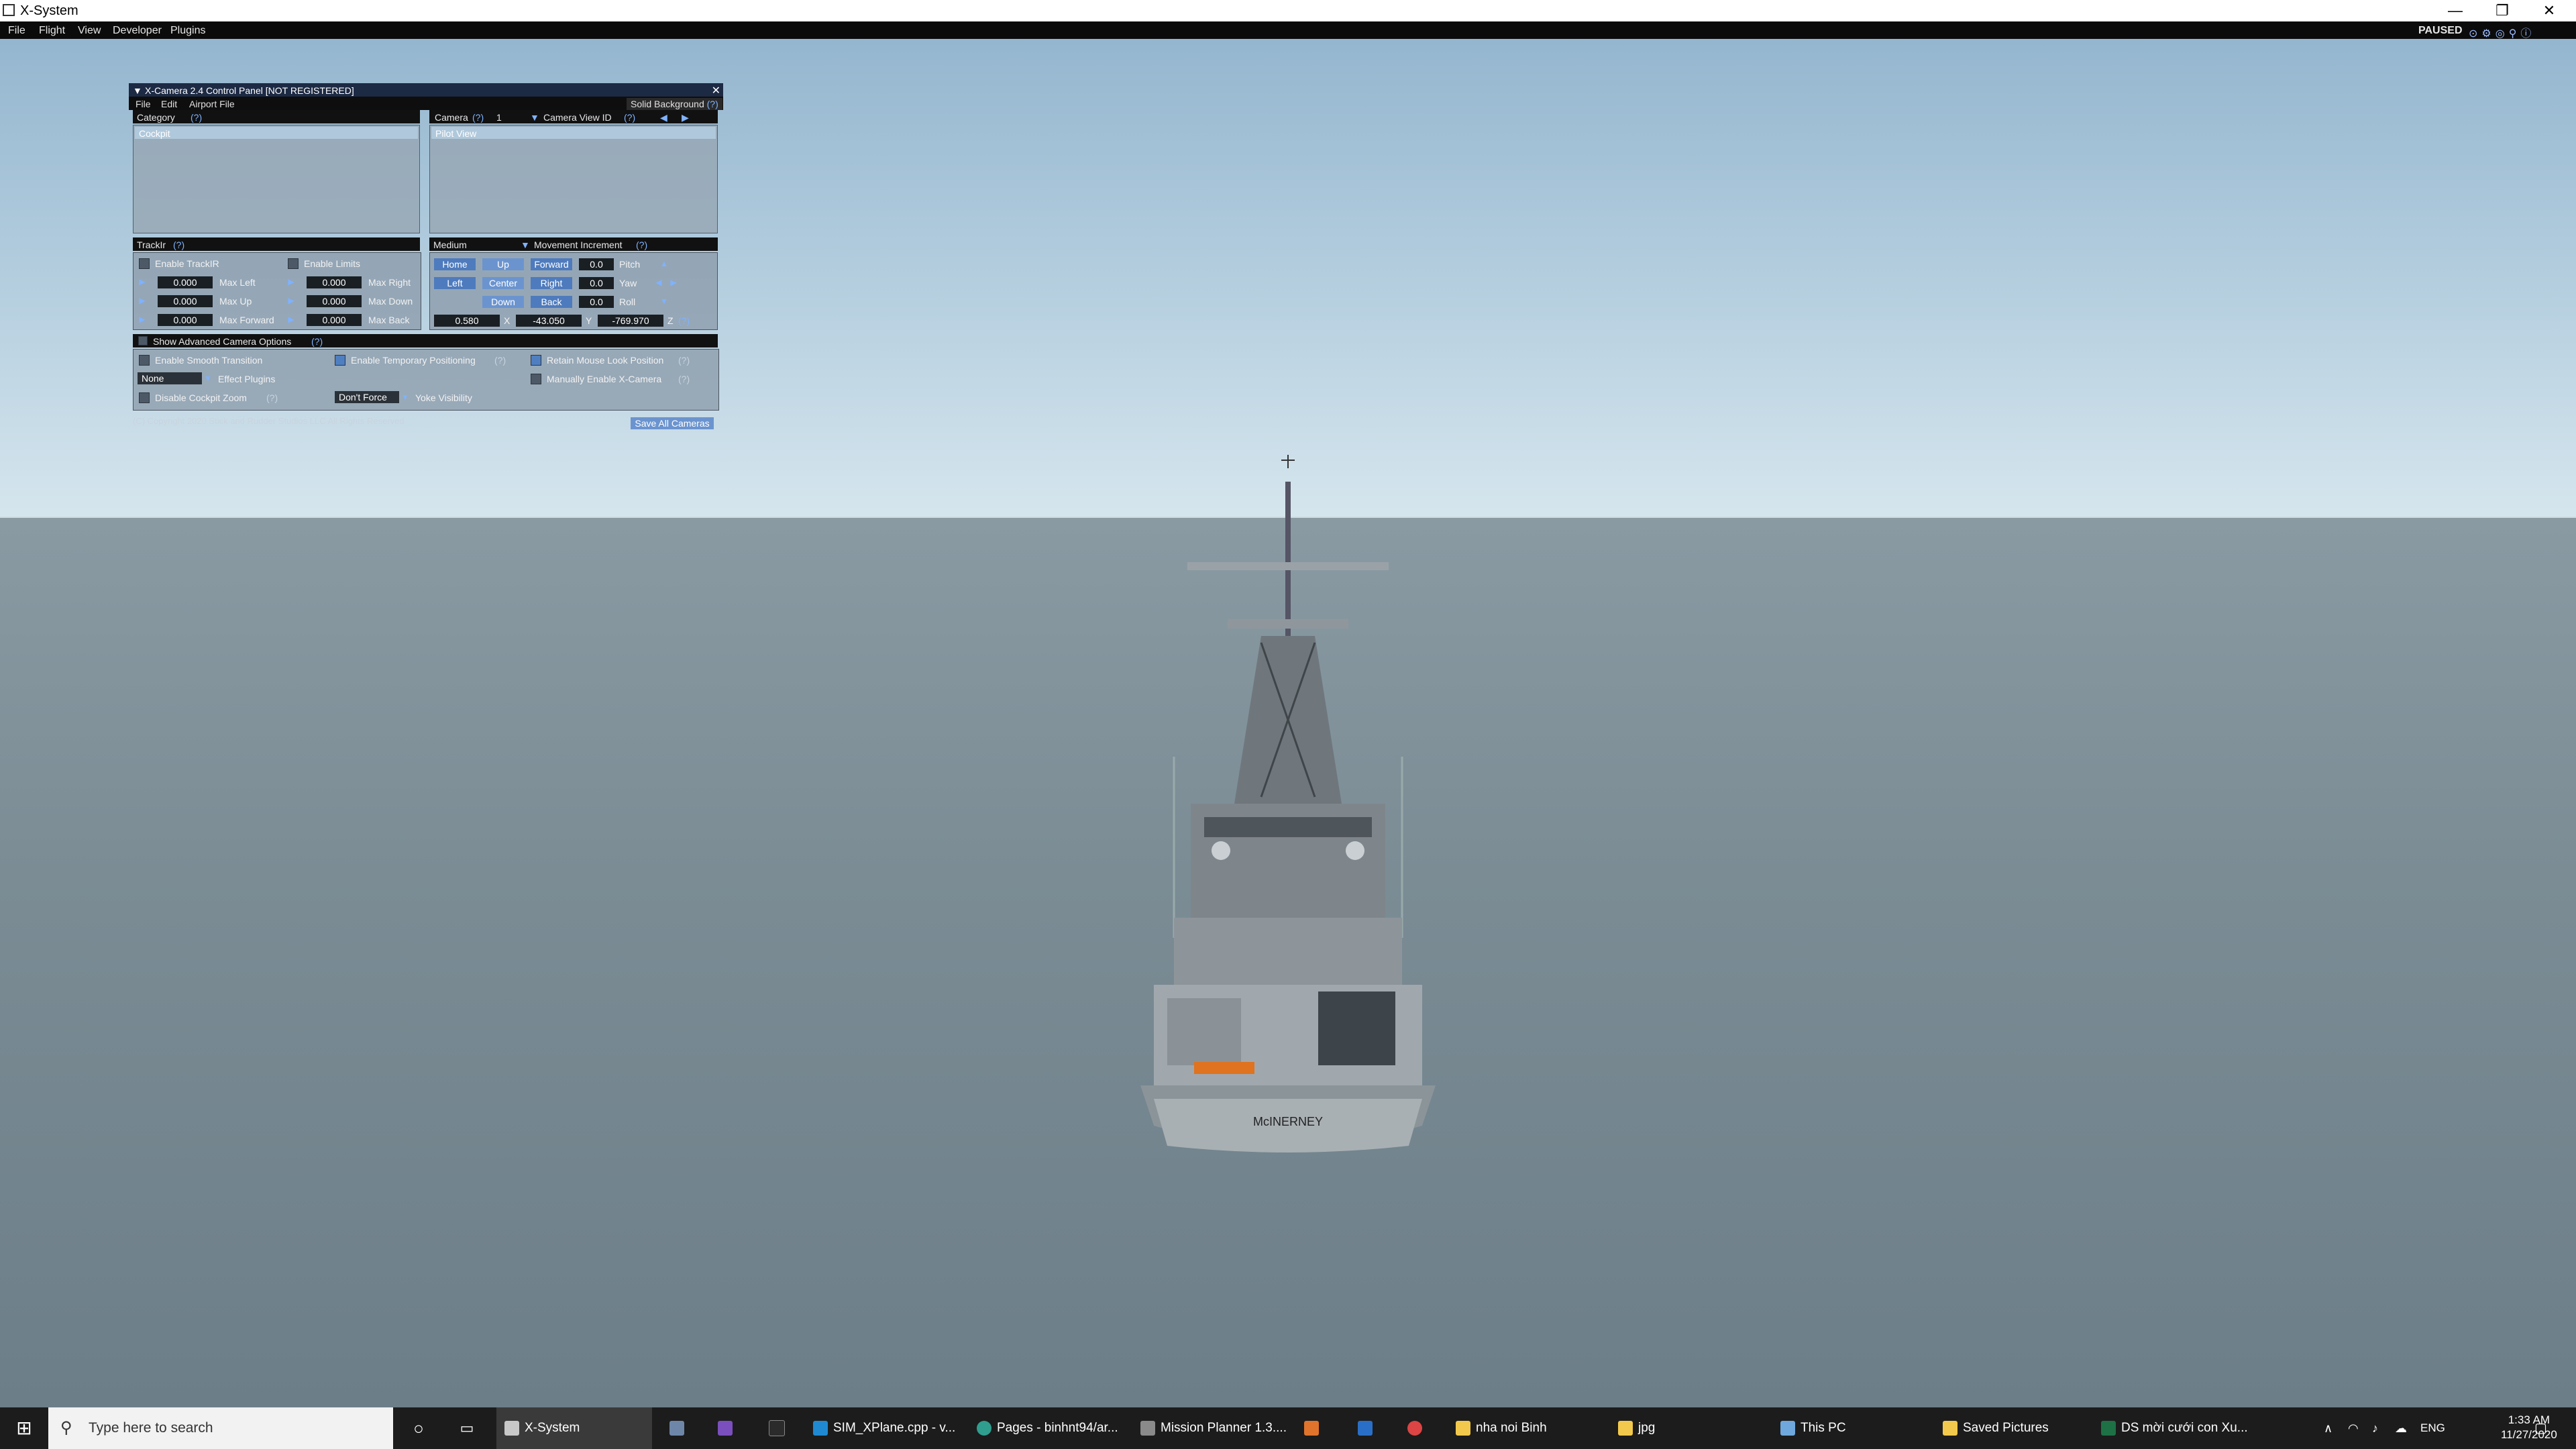 The height and width of the screenshot is (1449, 2576). Describe the element at coordinates (1692, 1428) in the screenshot. I see `taskbar-item-folder-jpg: jpg` at that location.